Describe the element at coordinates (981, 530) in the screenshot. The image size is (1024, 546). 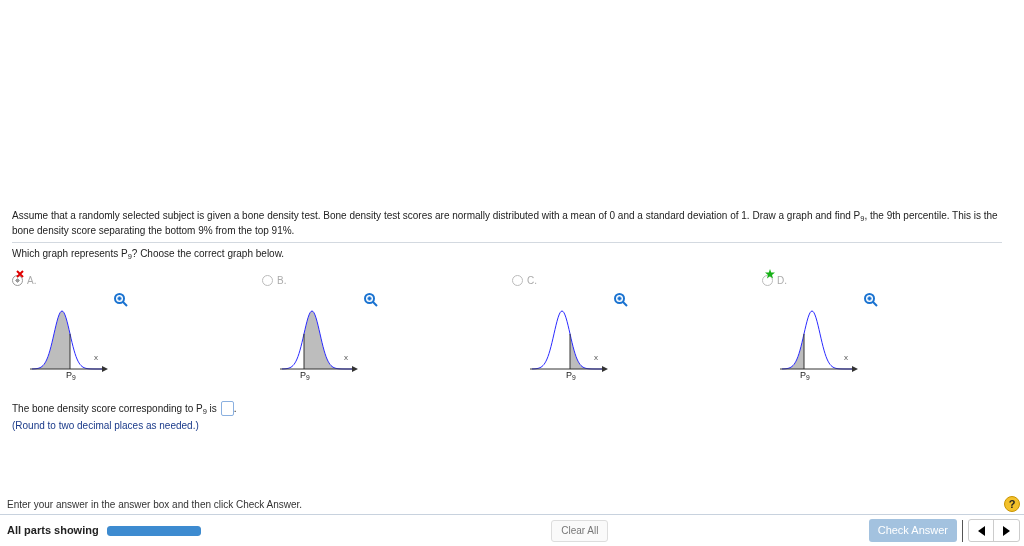
I see `left-arrow-icon` at that location.